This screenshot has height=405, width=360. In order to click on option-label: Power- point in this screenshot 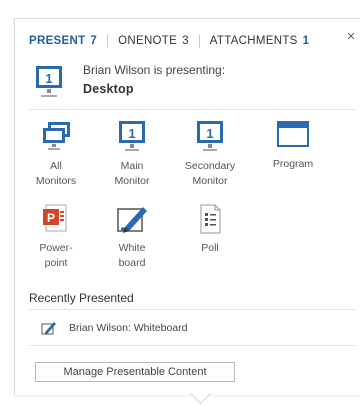, I will do `click(56, 255)`.